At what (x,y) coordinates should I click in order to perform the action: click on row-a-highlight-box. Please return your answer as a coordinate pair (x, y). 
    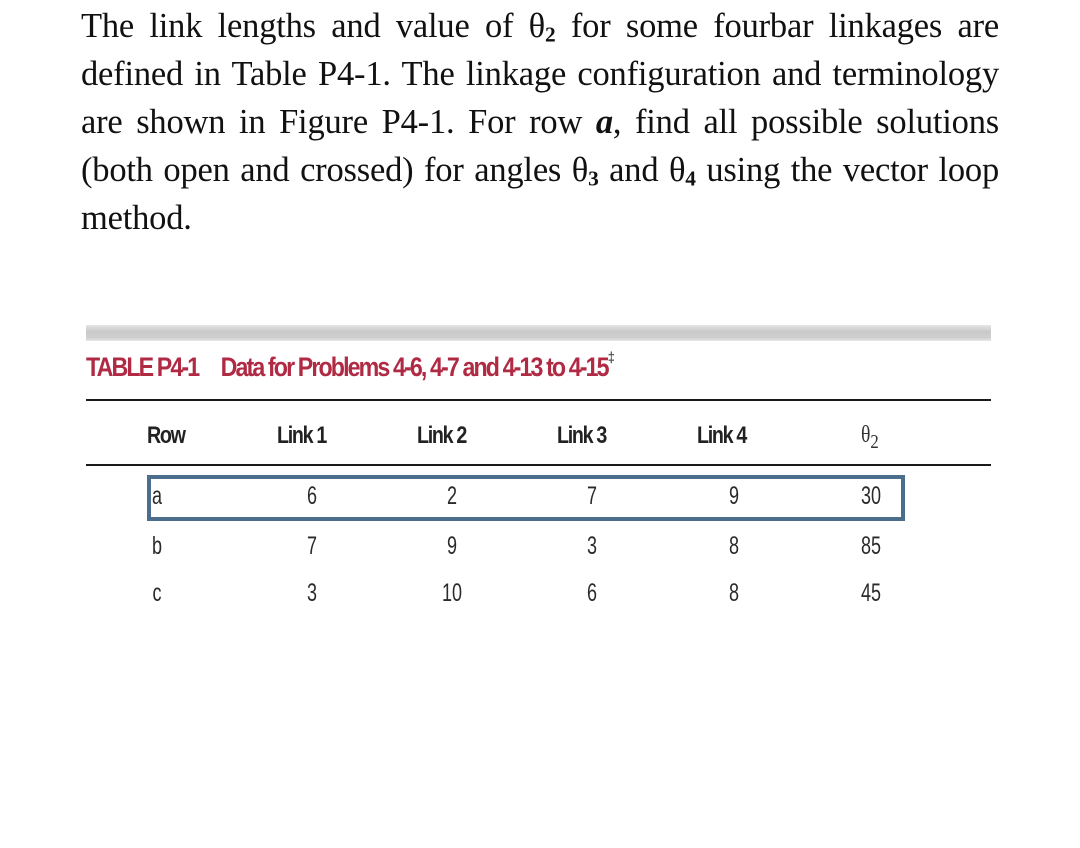
    Looking at the image, I should click on (526, 498).